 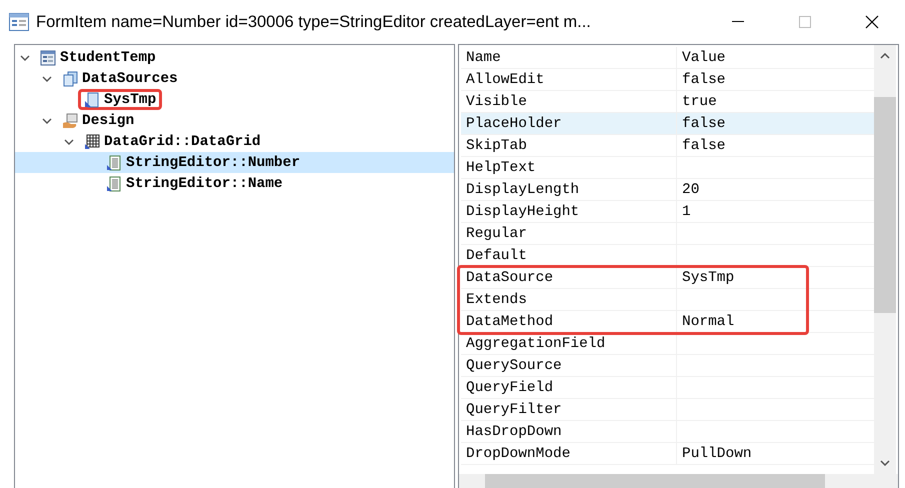 I want to click on tree-row: StringEditor::Name, so click(x=234, y=183).